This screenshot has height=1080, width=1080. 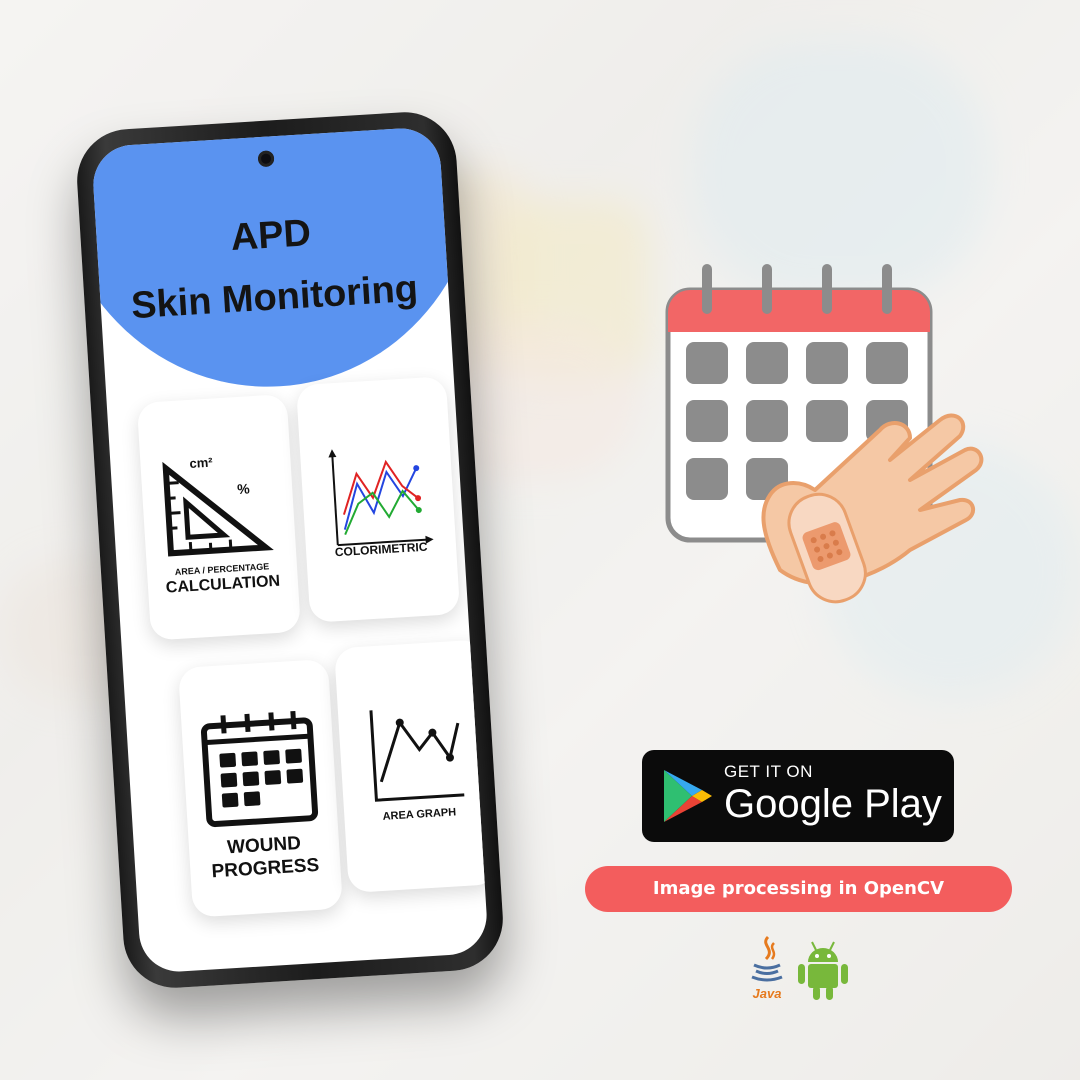 What do you see at coordinates (823, 970) in the screenshot?
I see `android-robot-icon` at bounding box center [823, 970].